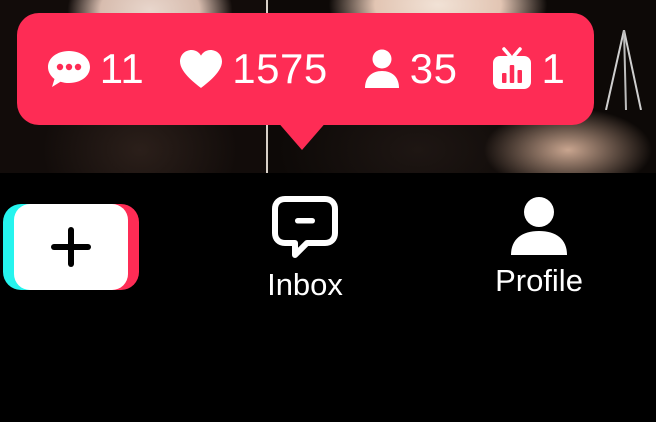  I want to click on likes-count: 1575, so click(280, 68).